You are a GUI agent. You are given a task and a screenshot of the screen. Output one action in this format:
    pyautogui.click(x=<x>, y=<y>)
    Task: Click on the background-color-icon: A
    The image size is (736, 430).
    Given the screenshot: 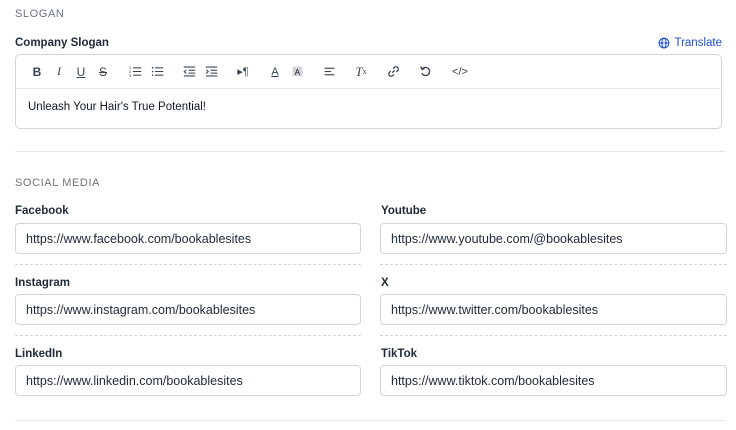 What is the action you would take?
    pyautogui.click(x=297, y=72)
    